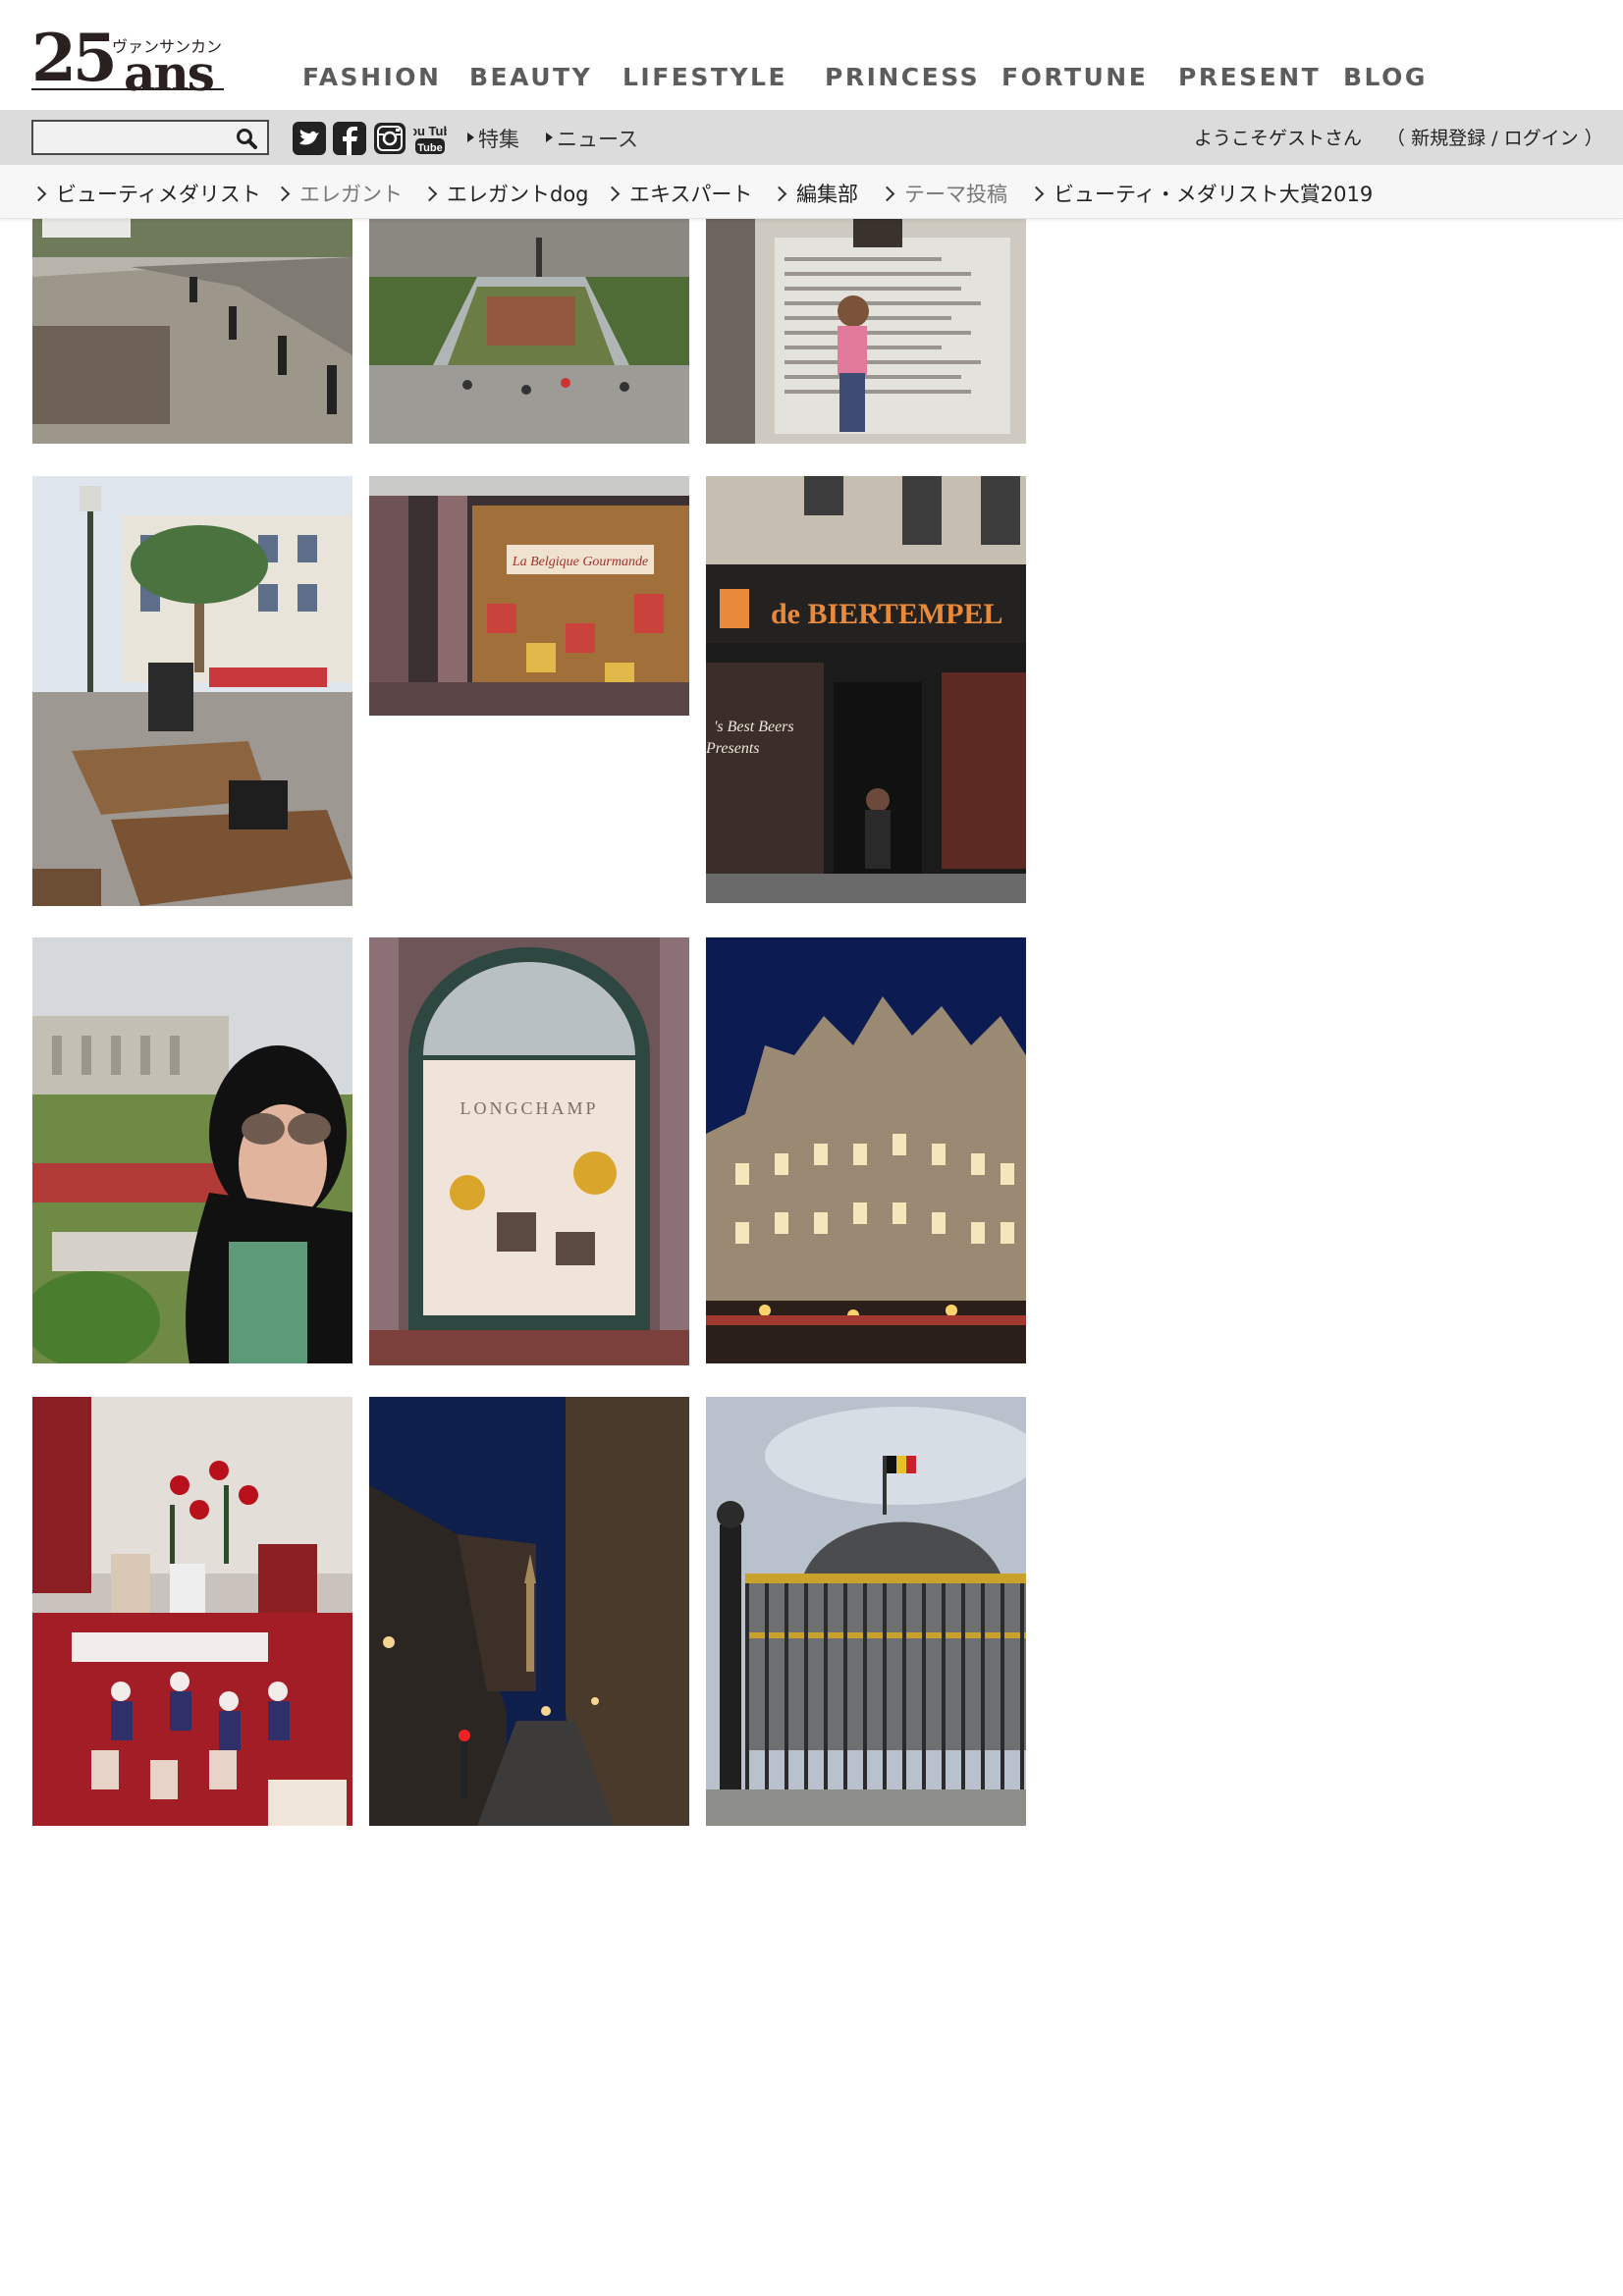 The image size is (1623, 2296). I want to click on link-news: ニュース, so click(592, 138).